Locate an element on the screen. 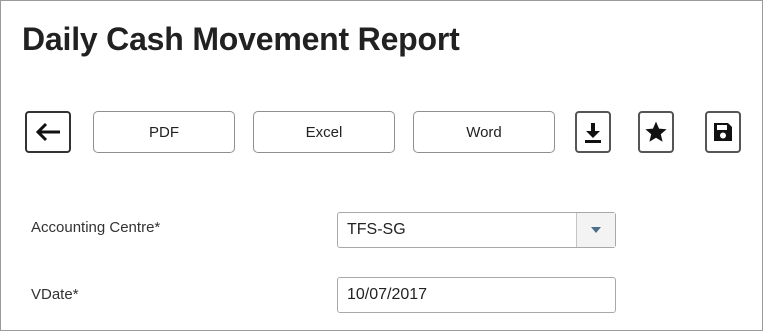  download-button is located at coordinates (593, 132).